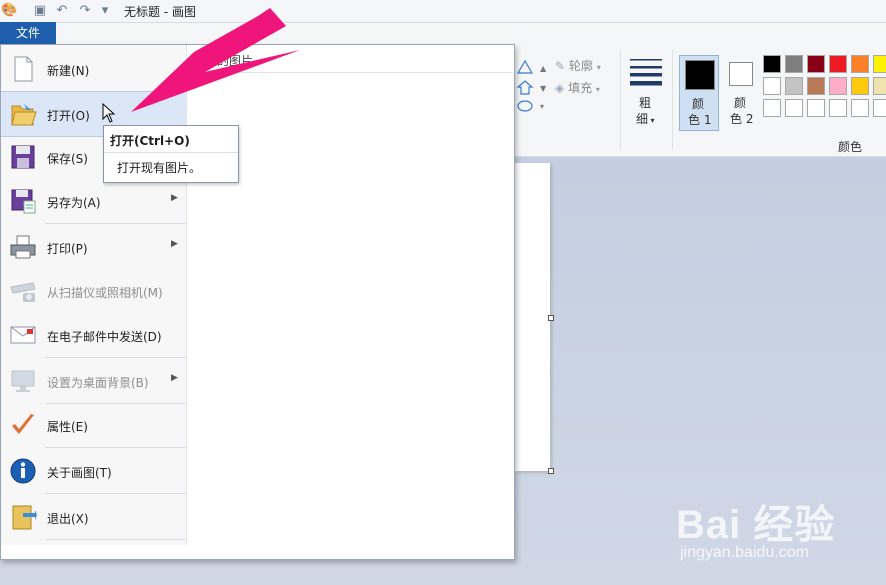 The height and width of the screenshot is (585, 886). I want to click on title-bar: 🎨 ▣ ↶ ↷ ▾ 无标题 - 画图, so click(443, 11).